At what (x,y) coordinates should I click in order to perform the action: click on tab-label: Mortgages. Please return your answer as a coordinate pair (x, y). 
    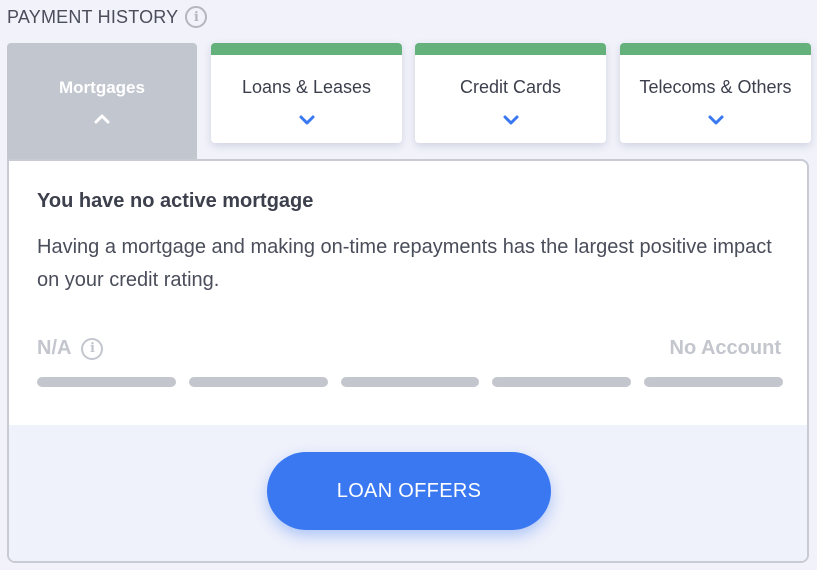
    Looking at the image, I should click on (102, 87).